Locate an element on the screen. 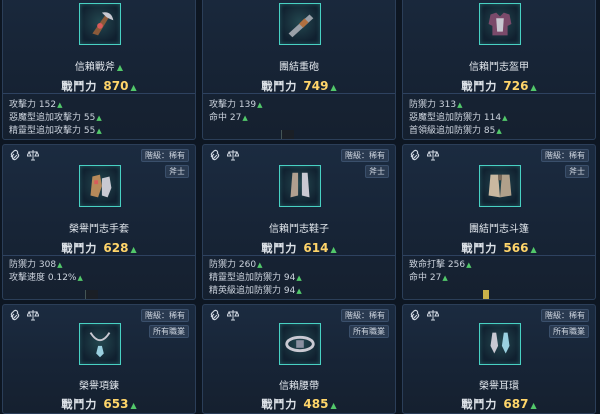  power-value: 726 is located at coordinates (516, 86).